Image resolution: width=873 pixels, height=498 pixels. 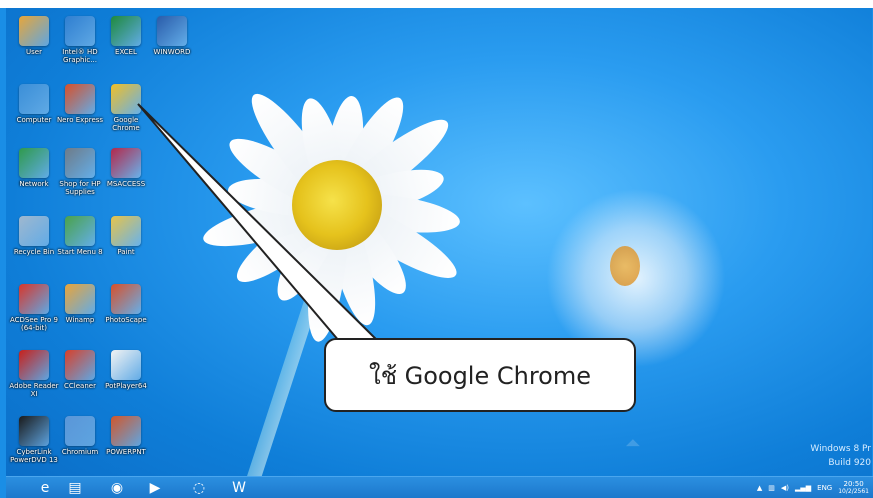 I want to click on clock-date: 10/2/2561, so click(x=853, y=491).